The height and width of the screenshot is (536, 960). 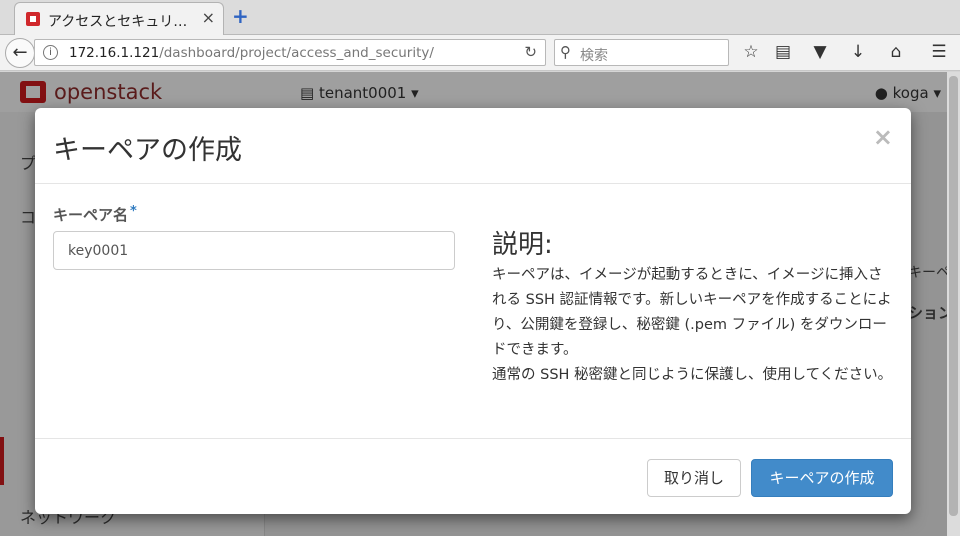 I want to click on url-path: /dashboard/project/access_and_security/, so click(x=296, y=53).